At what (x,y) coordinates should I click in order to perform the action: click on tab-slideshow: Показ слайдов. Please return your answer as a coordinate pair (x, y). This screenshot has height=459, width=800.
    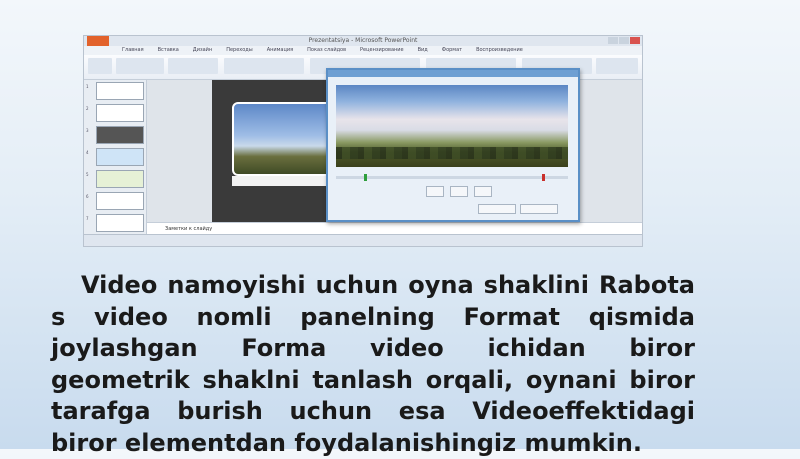
    Looking at the image, I should click on (326, 50).